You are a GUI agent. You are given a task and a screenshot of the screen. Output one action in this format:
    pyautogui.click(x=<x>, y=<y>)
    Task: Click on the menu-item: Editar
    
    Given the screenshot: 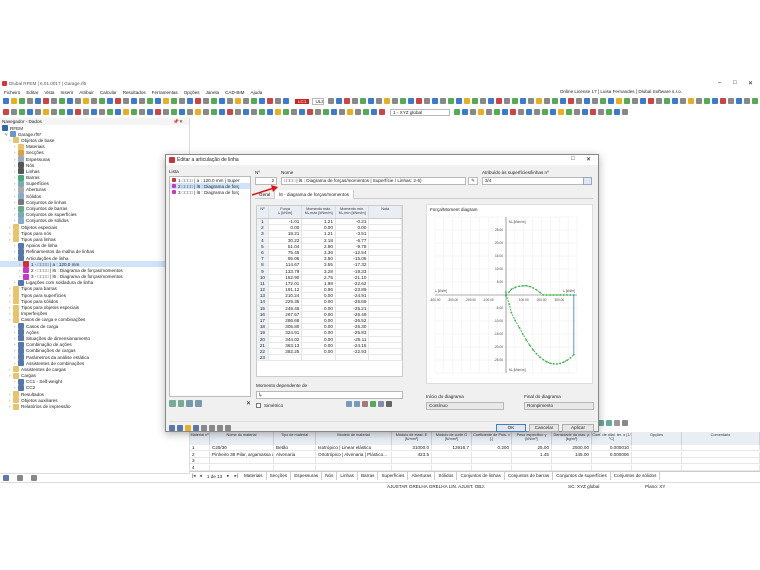 What is the action you would take?
    pyautogui.click(x=32, y=92)
    